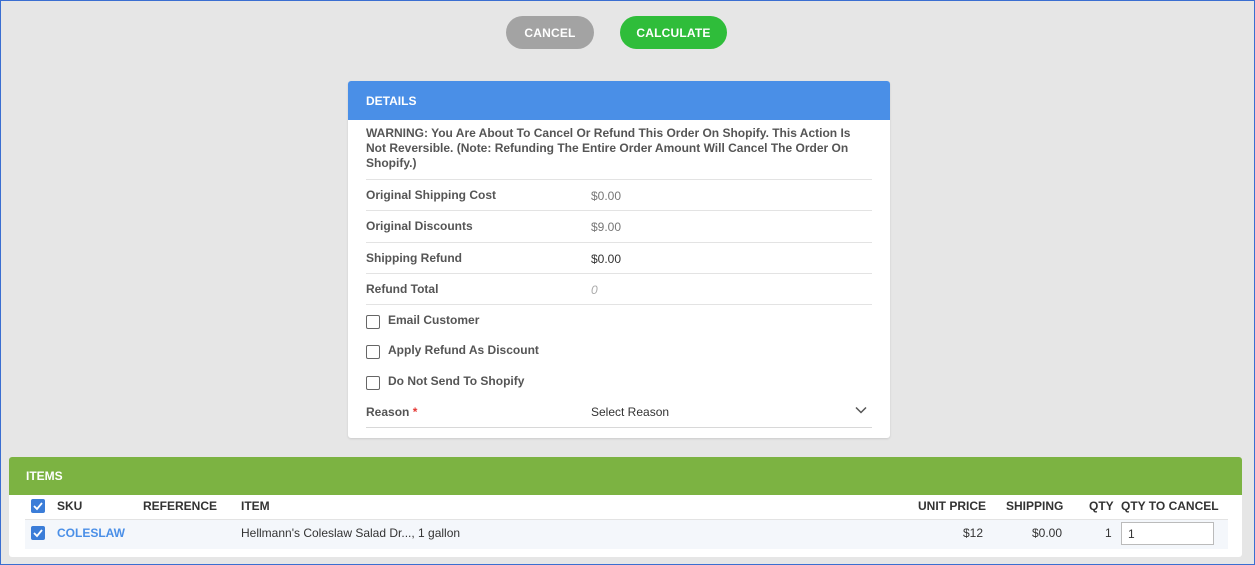 The image size is (1255, 565). I want to click on row-qty: 1, so click(1108, 533).